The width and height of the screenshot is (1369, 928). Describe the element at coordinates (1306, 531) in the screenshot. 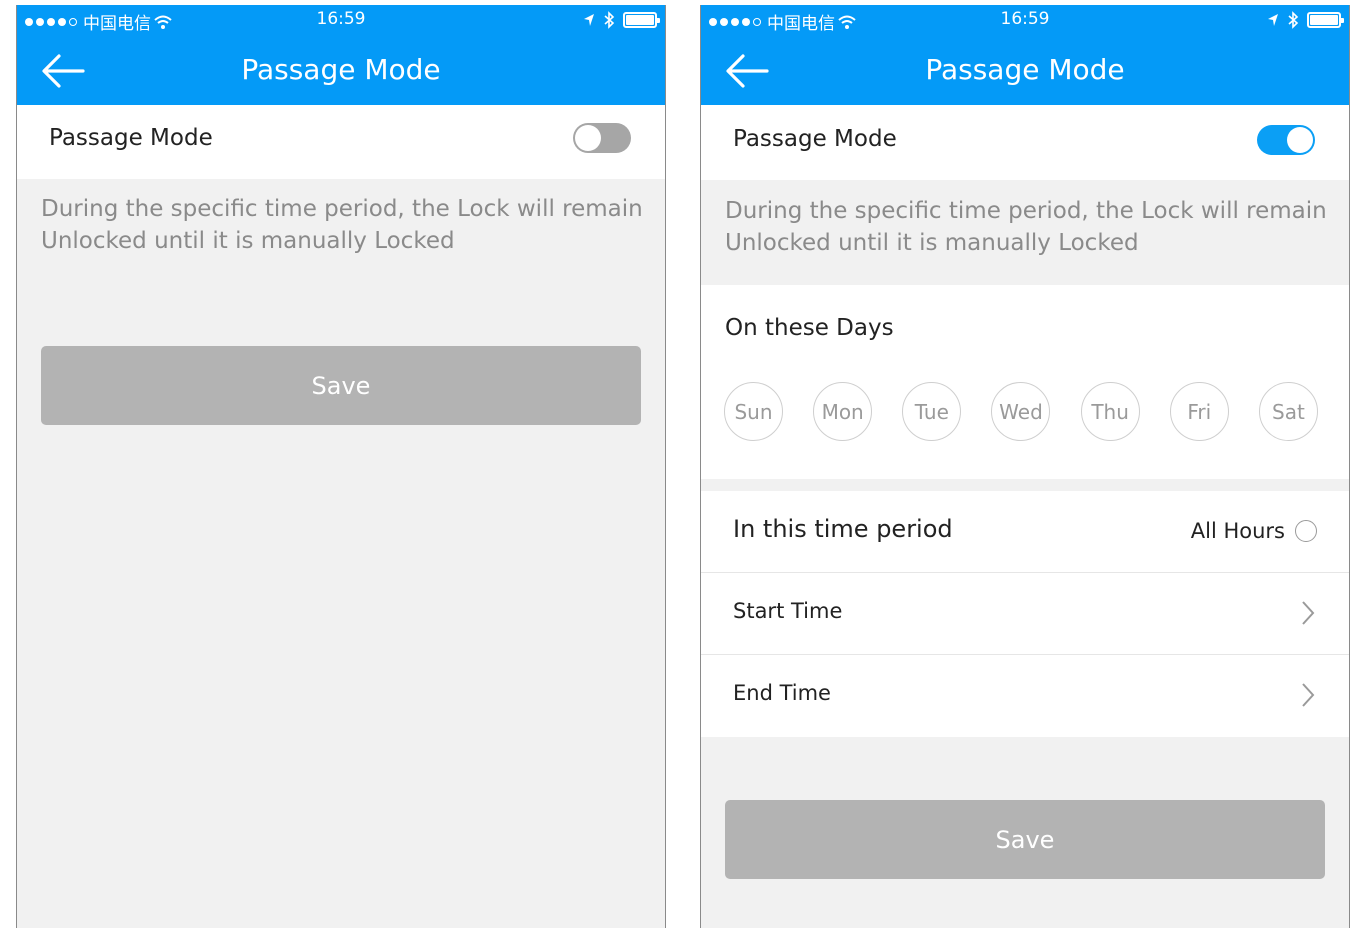

I see `all-hours-radio` at that location.